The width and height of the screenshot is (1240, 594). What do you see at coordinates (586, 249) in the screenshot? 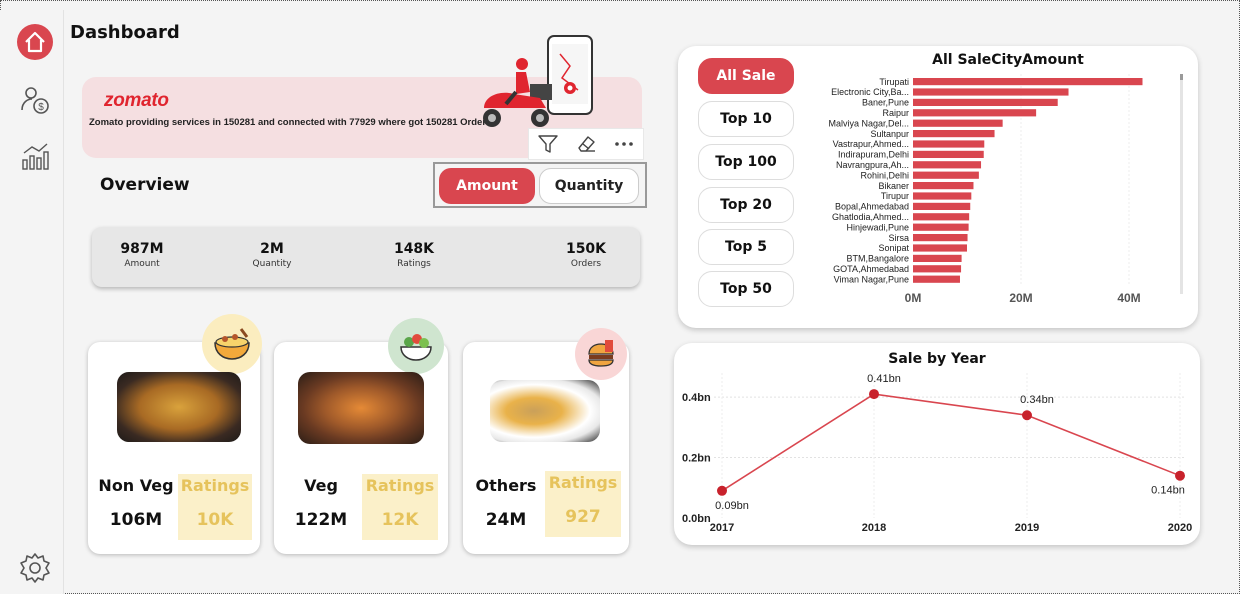
I see `kpi-value: 150K` at bounding box center [586, 249].